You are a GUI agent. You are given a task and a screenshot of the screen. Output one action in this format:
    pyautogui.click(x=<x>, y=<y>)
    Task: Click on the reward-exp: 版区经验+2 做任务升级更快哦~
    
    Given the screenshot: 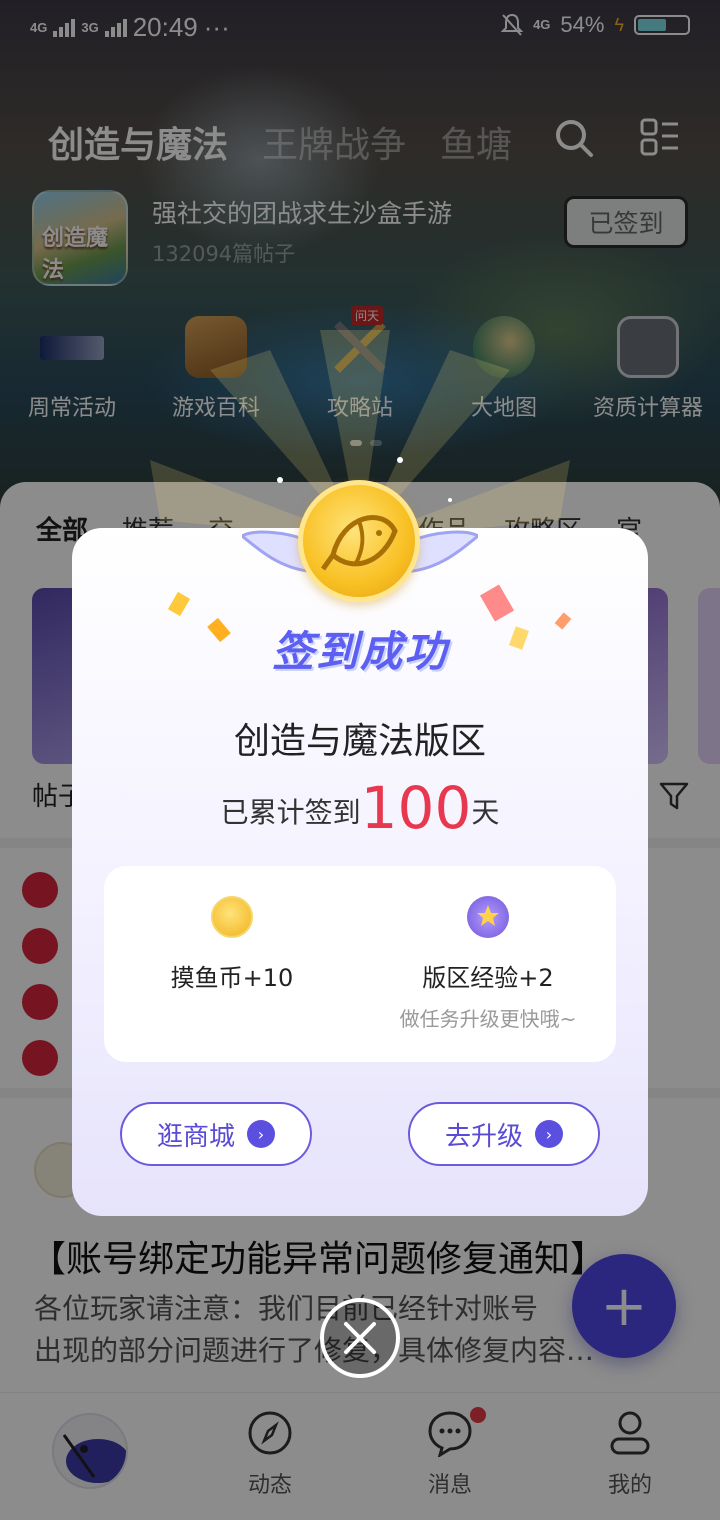 What is the action you would take?
    pyautogui.click(x=488, y=964)
    